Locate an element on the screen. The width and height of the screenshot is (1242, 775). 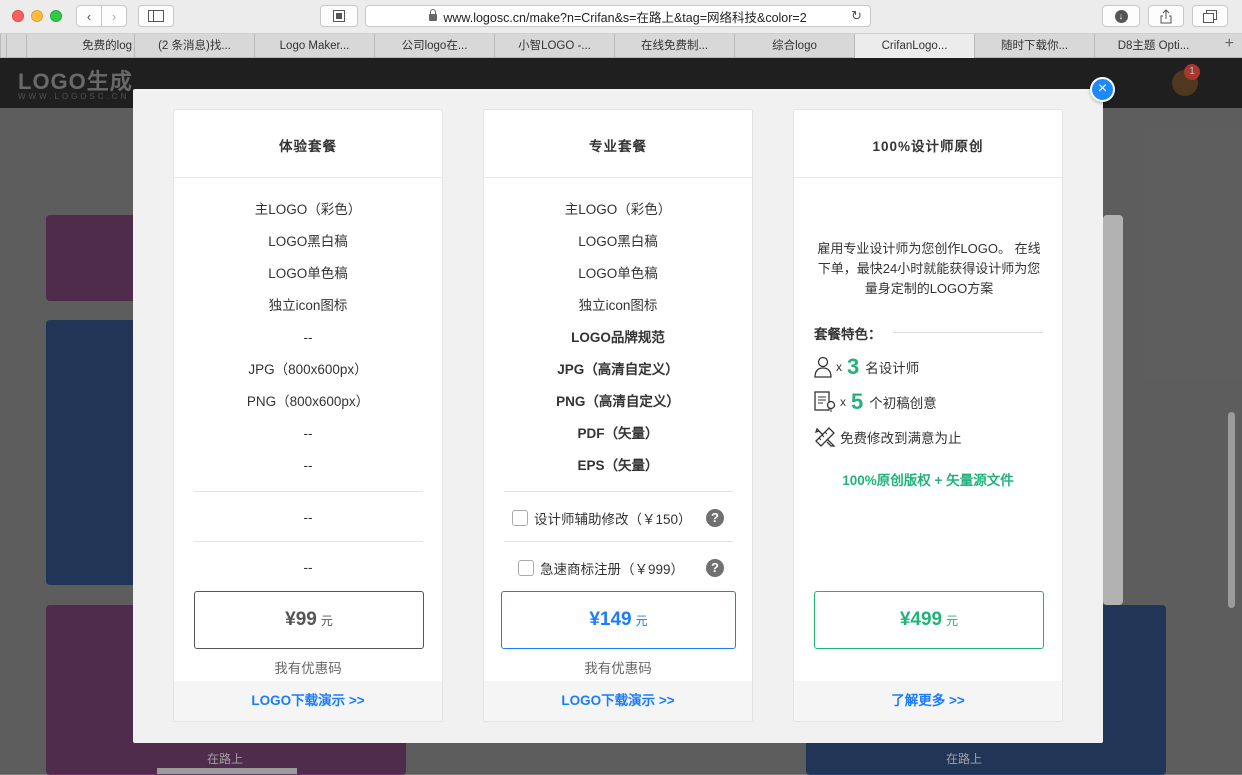
reader-icon is located at coordinates (339, 16).